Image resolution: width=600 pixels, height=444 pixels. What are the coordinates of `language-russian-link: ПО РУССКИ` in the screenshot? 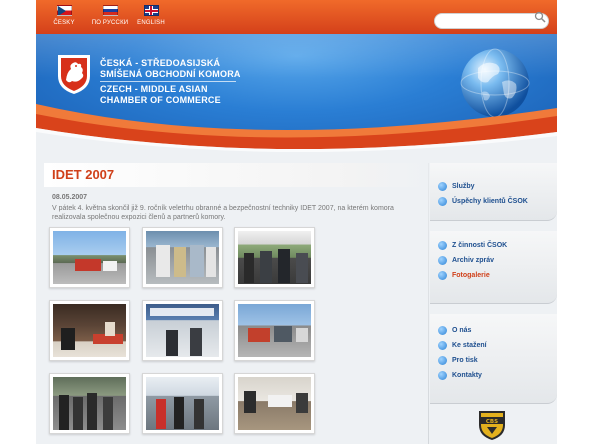 It's located at (110, 15).